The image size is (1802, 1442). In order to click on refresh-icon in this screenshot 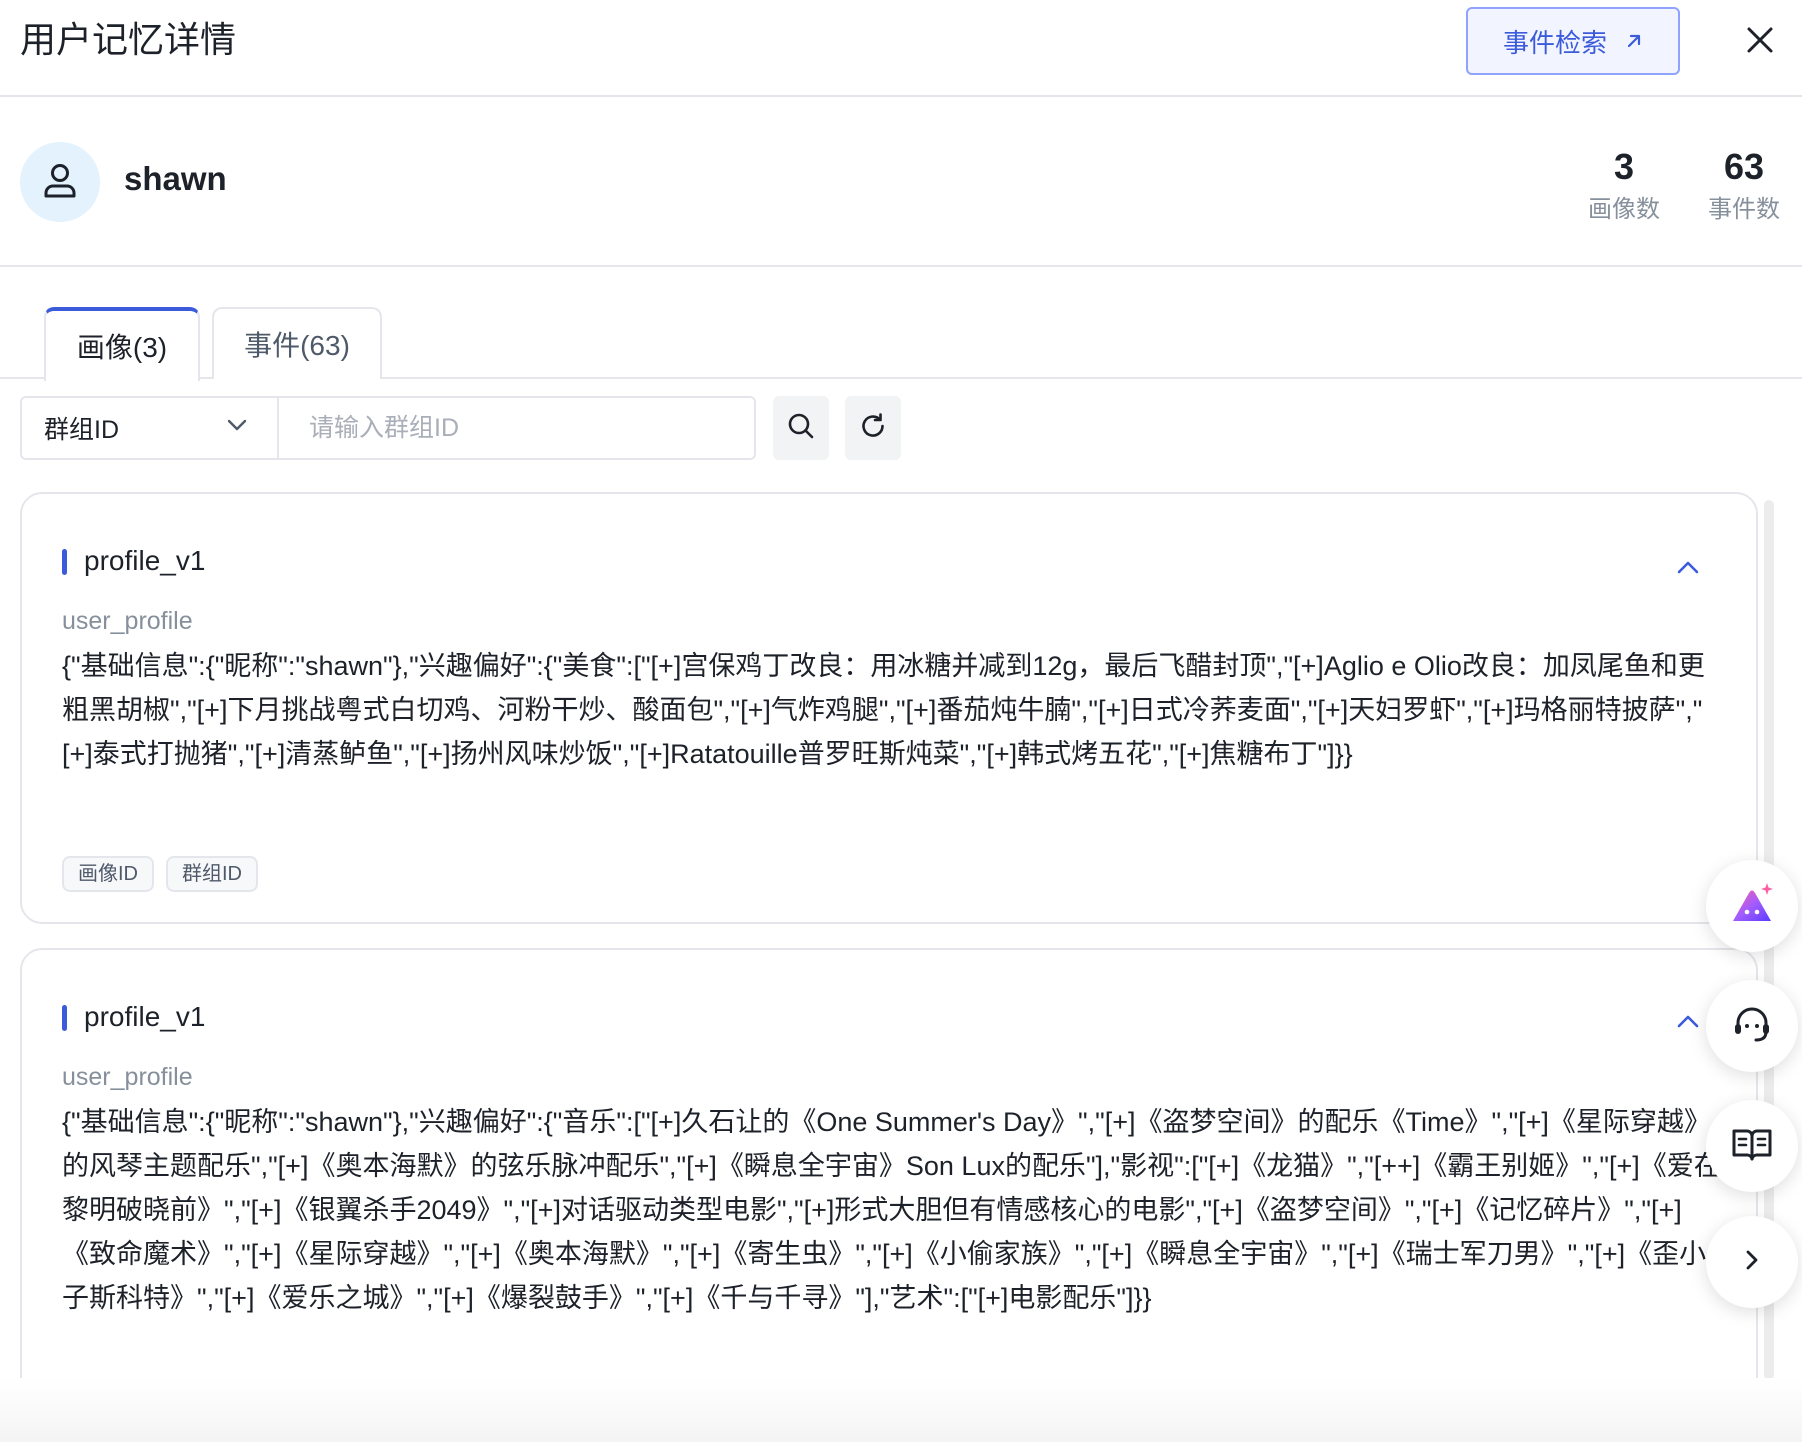, I will do `click(873, 428)`.